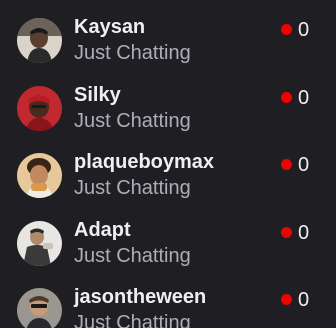 Image resolution: width=336 pixels, height=328 pixels. Describe the element at coordinates (110, 27) in the screenshot. I see `channel-name: Kaysan` at that location.